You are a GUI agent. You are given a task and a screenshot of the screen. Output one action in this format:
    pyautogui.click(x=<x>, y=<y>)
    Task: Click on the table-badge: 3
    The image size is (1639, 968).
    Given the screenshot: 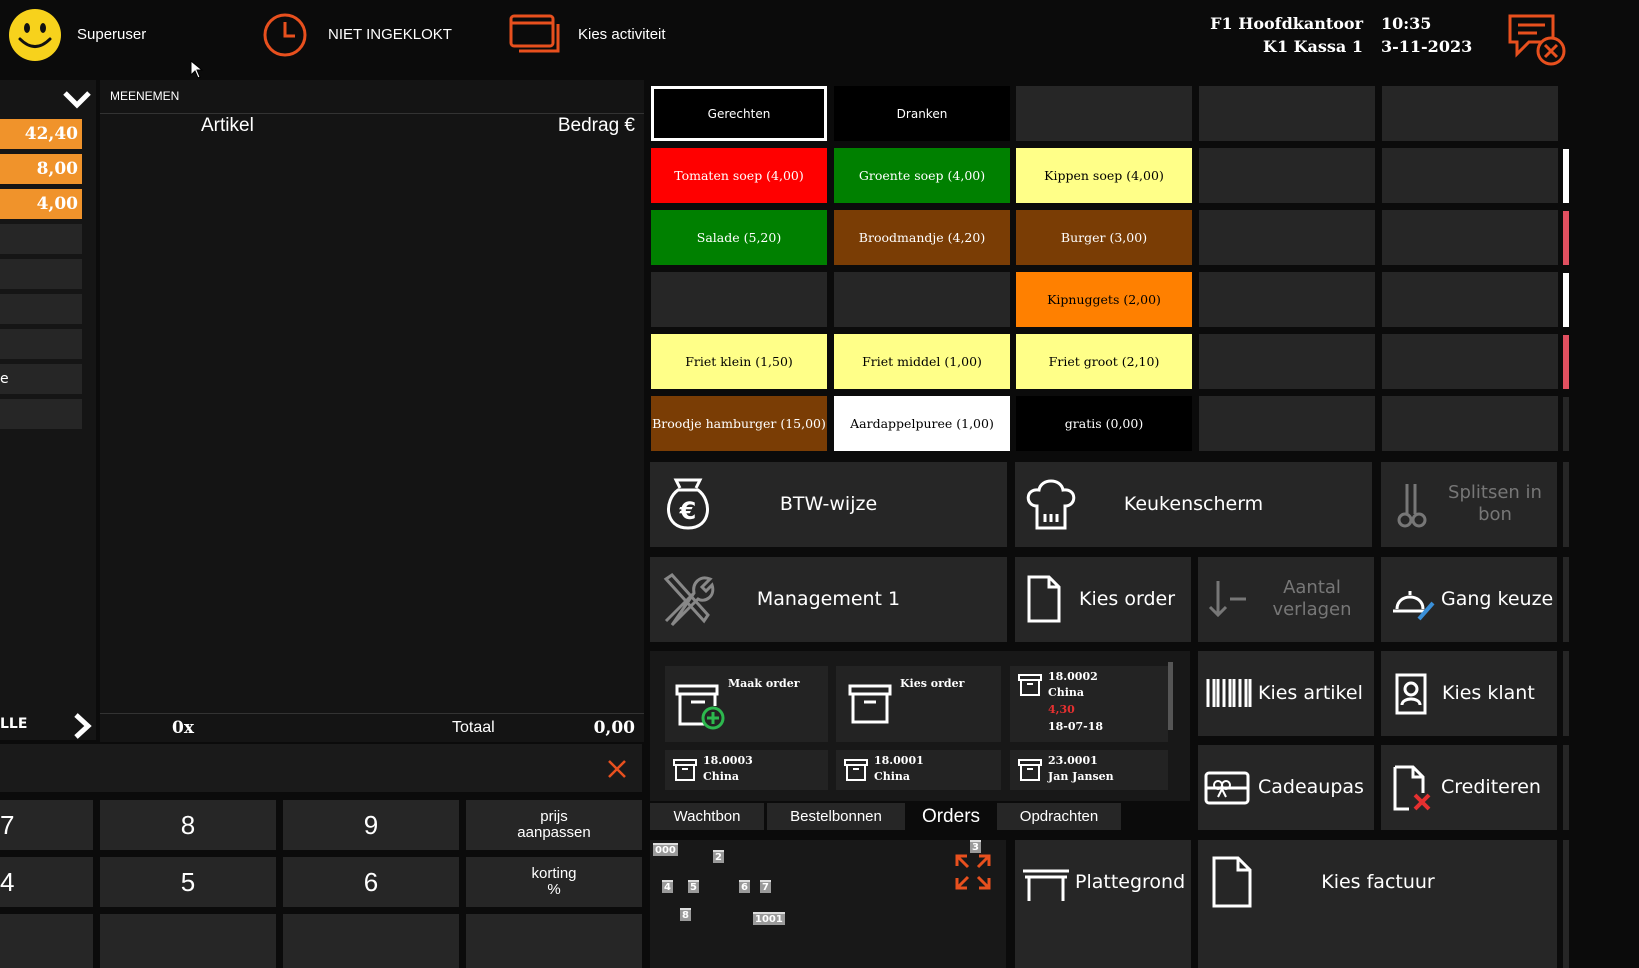 What is the action you would take?
    pyautogui.click(x=975, y=846)
    